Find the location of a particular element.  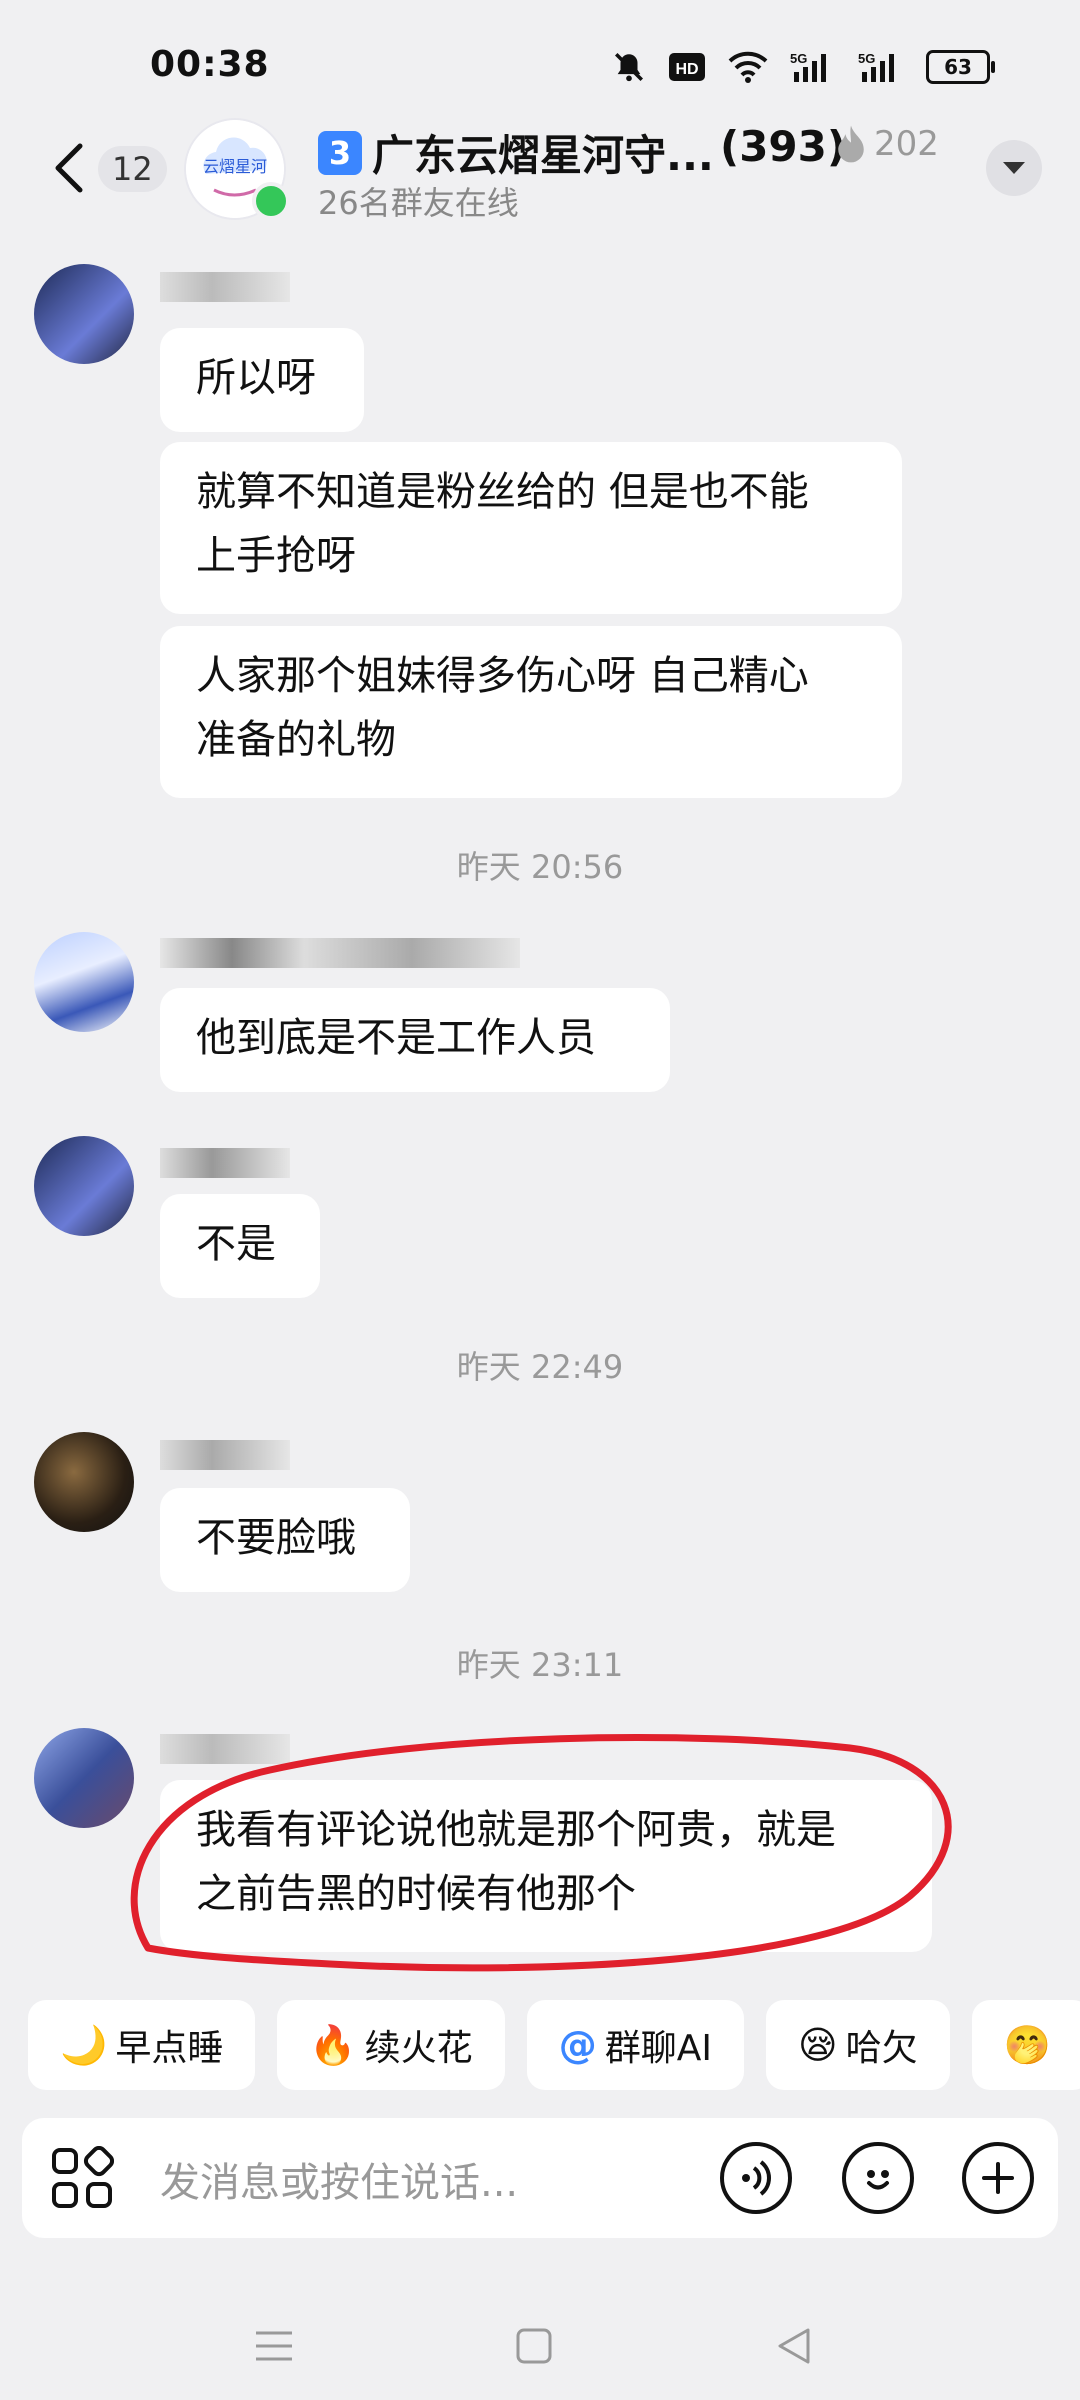

chip-label: 早点睡 is located at coordinates (169, 2048).